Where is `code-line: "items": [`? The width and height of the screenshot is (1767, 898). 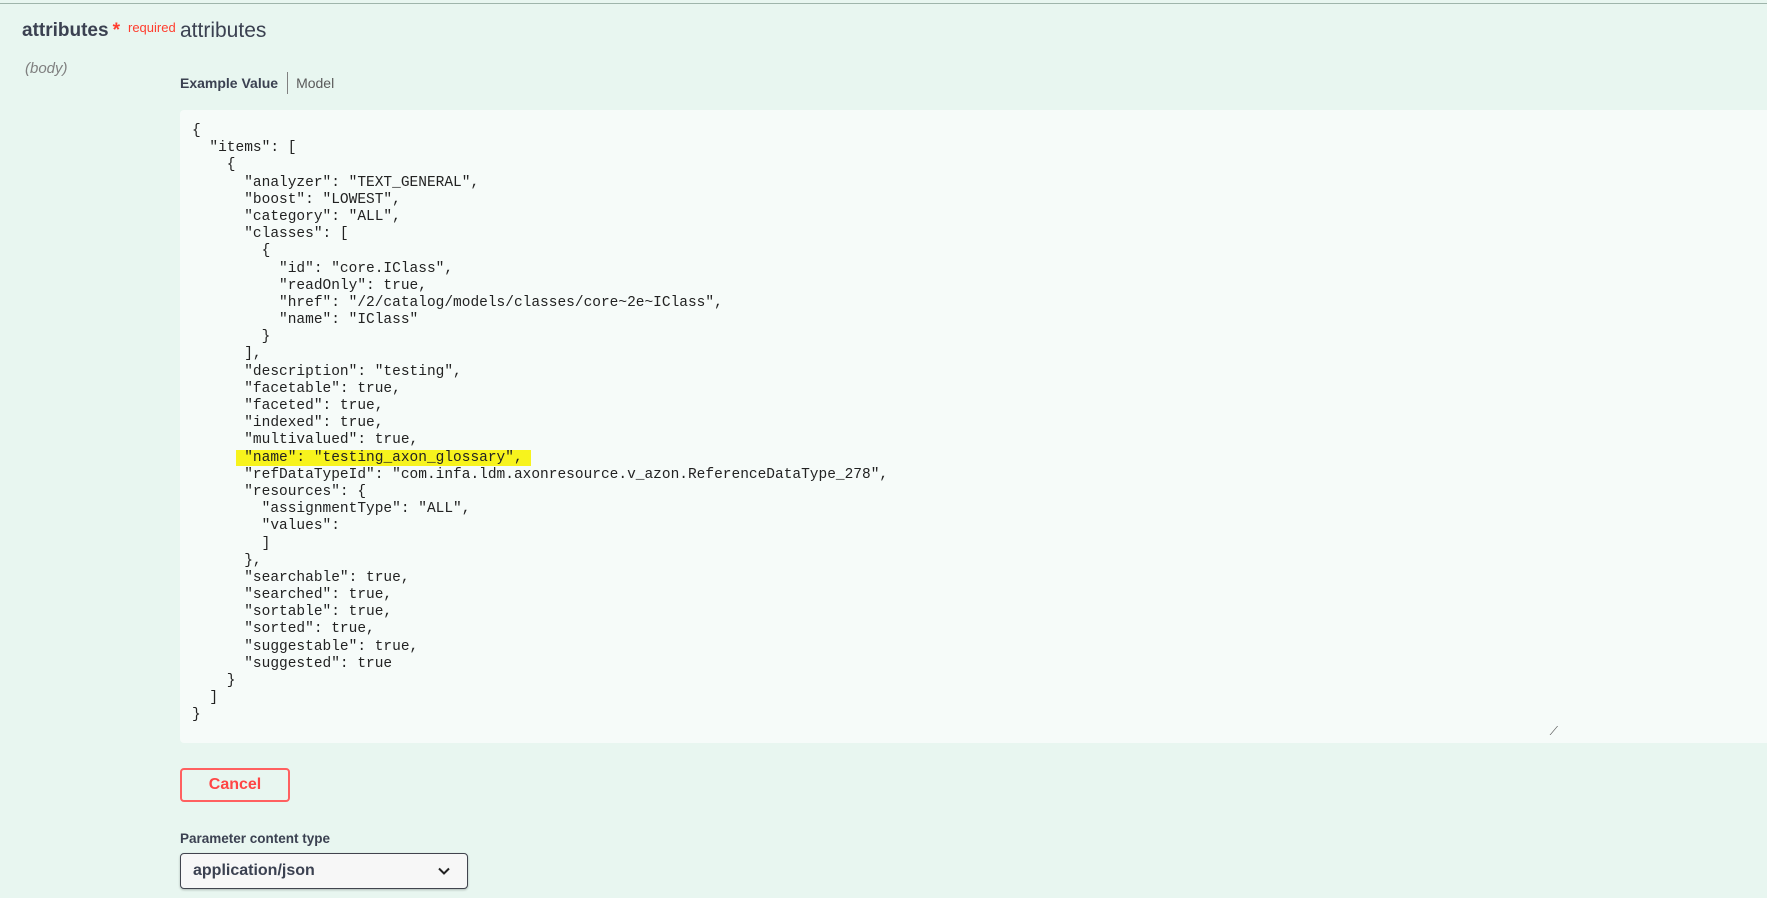 code-line: "items": [ is located at coordinates (244, 148).